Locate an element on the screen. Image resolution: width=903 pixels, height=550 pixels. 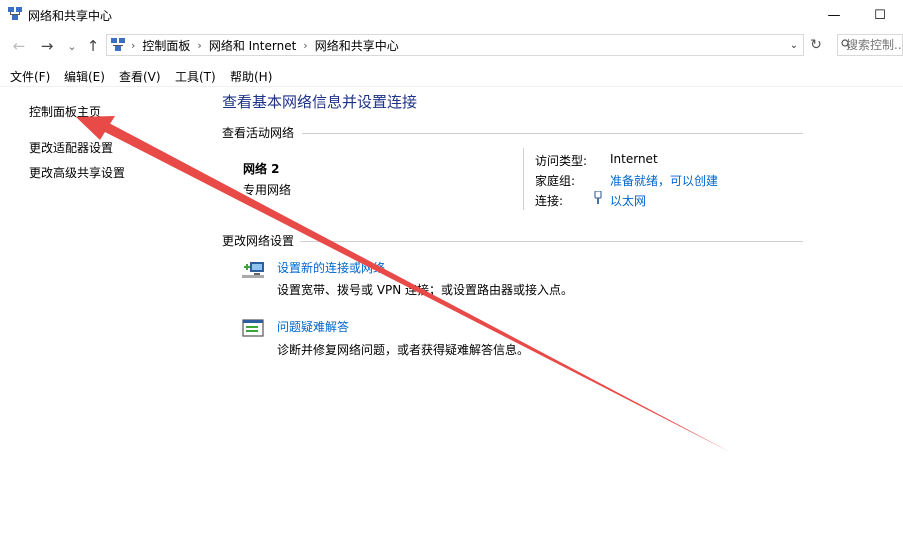
troubleshoot-icon is located at coordinates (253, 328).